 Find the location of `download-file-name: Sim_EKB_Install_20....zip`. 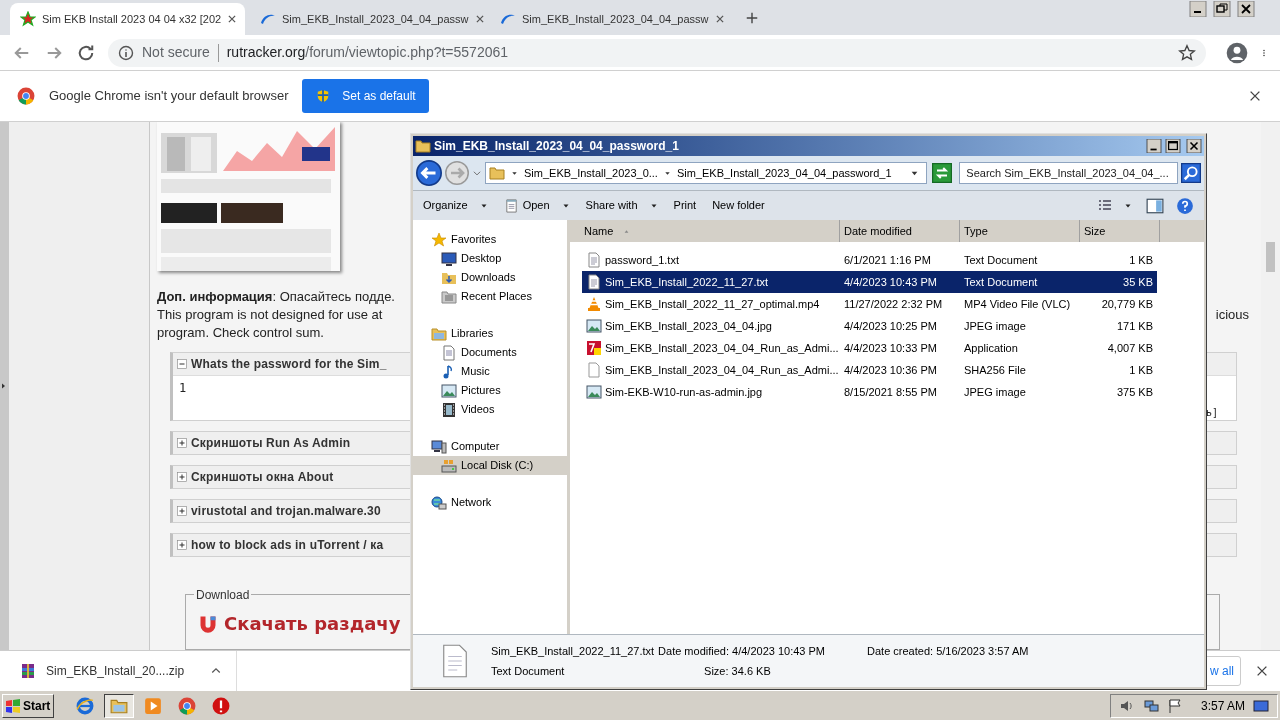

download-file-name: Sim_EKB_Install_20....zip is located at coordinates (115, 671).